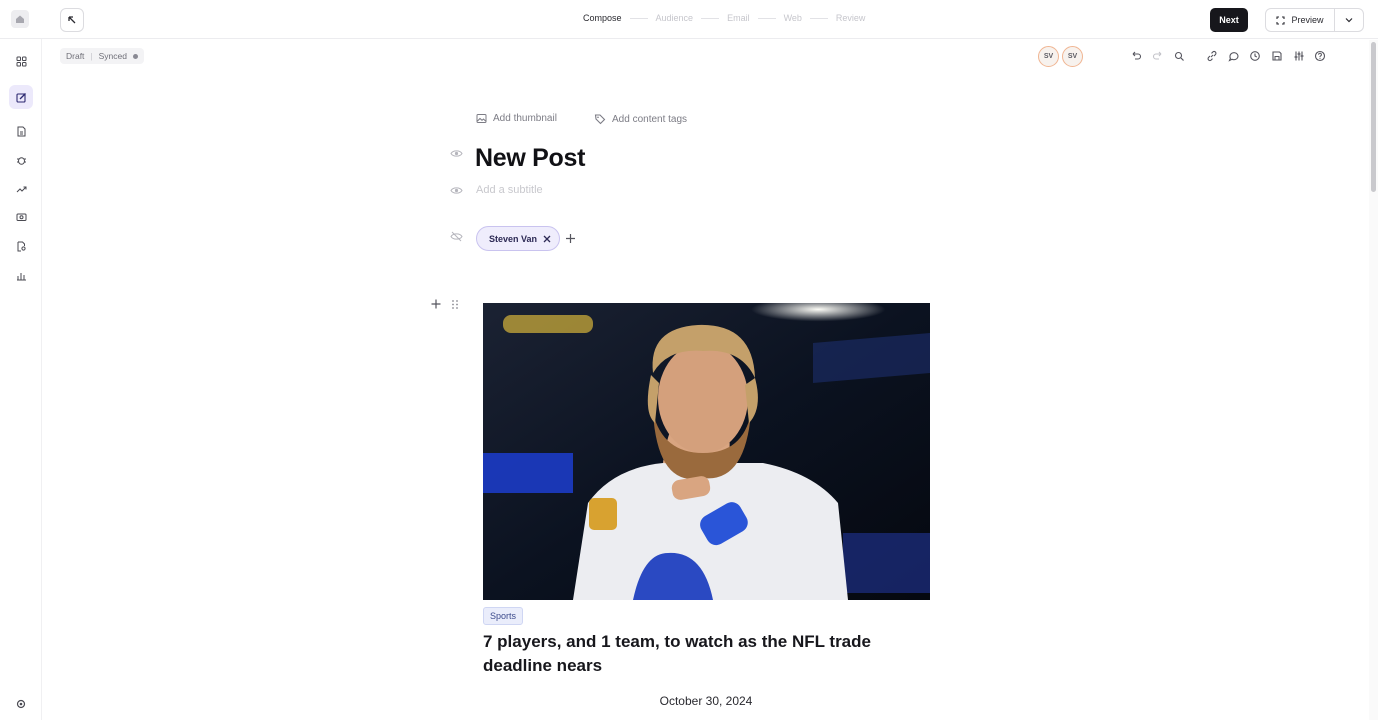  What do you see at coordinates (75, 56) in the screenshot?
I see `draft-status: Draft` at bounding box center [75, 56].